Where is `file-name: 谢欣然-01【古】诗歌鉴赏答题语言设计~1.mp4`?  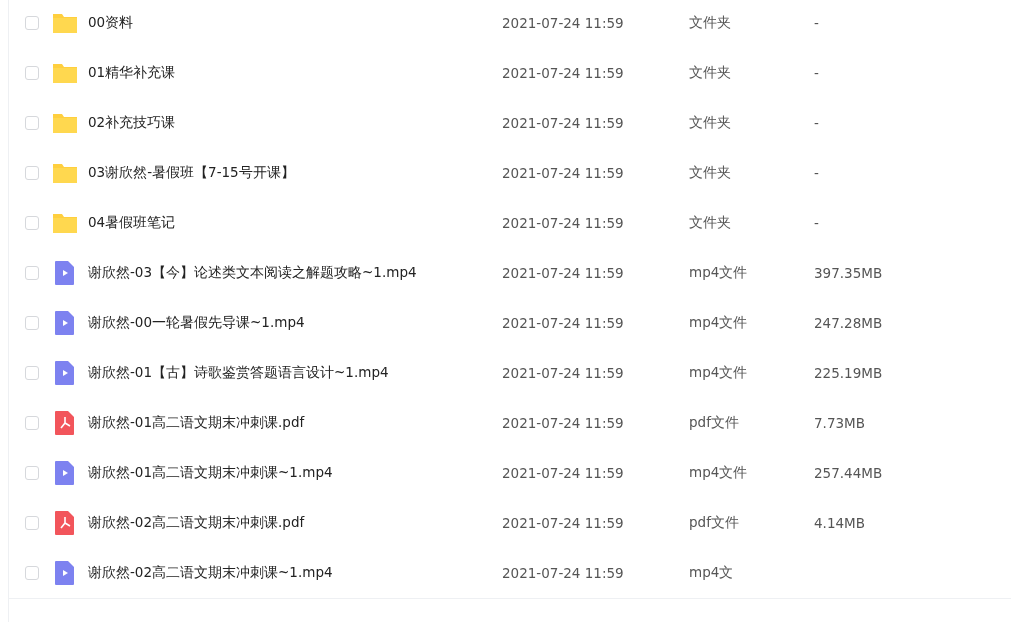 file-name: 谢欣然-01【古】诗歌鉴赏答题语言设计~1.mp4 is located at coordinates (238, 372).